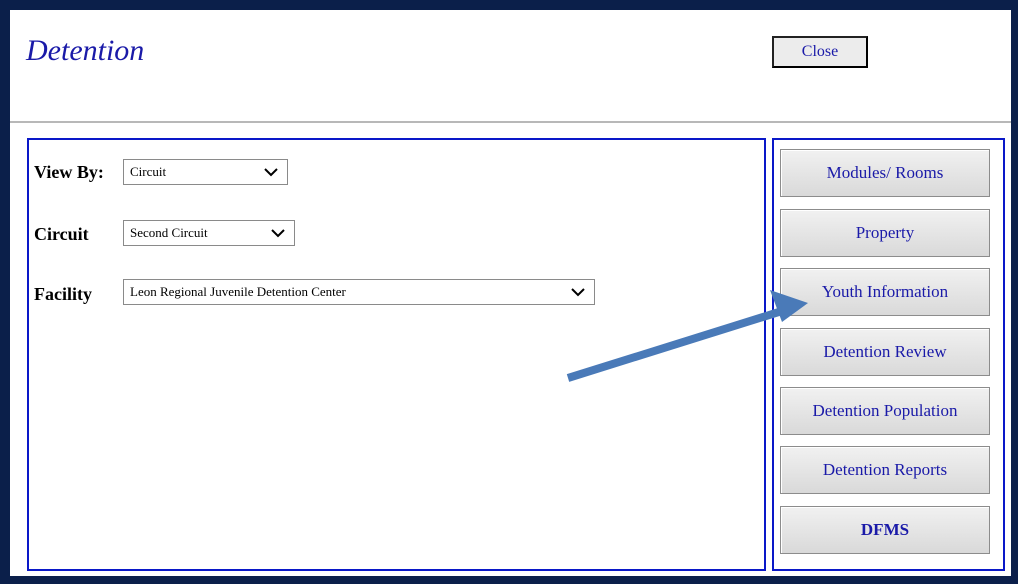 The width and height of the screenshot is (1018, 584). I want to click on property-button: Property, so click(885, 233).